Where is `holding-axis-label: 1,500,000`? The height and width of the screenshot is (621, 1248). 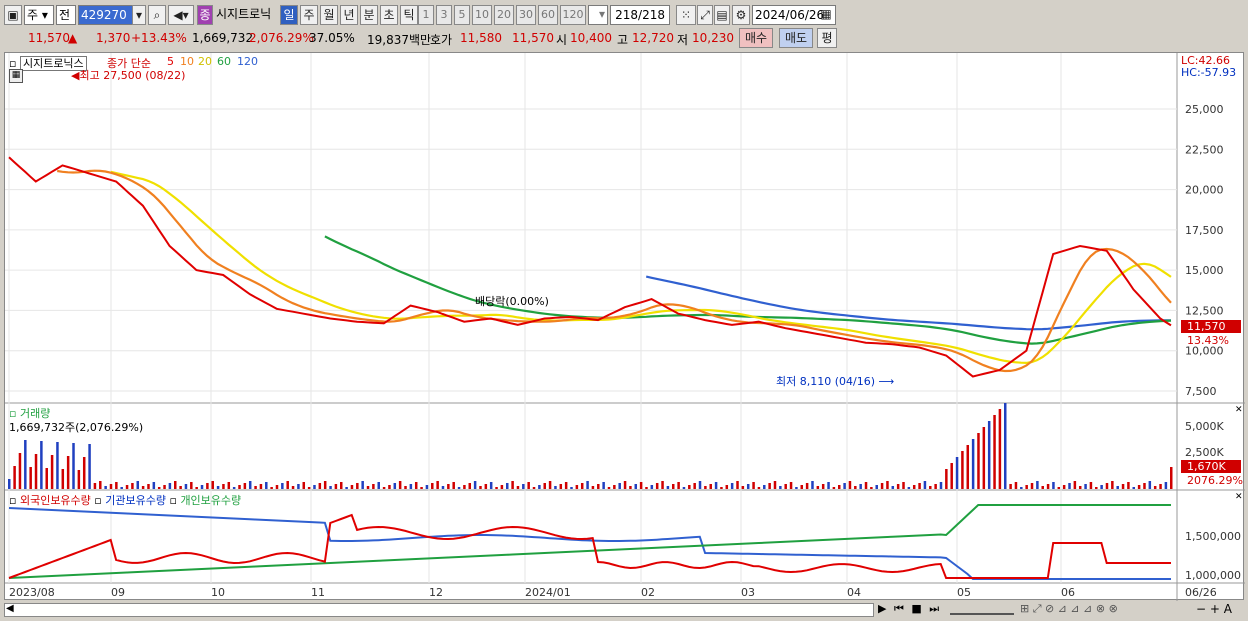
holding-axis-label: 1,500,000 is located at coordinates (1213, 536).